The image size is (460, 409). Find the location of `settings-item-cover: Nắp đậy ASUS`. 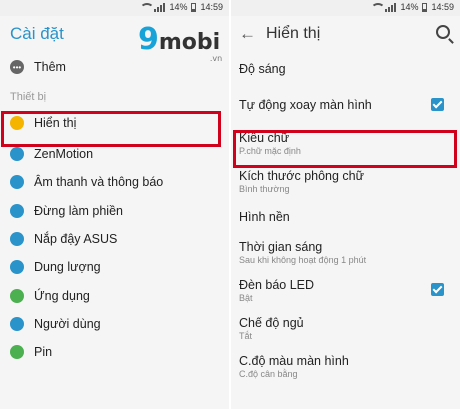

settings-item-cover: Nắp đậy ASUS is located at coordinates (114, 239).